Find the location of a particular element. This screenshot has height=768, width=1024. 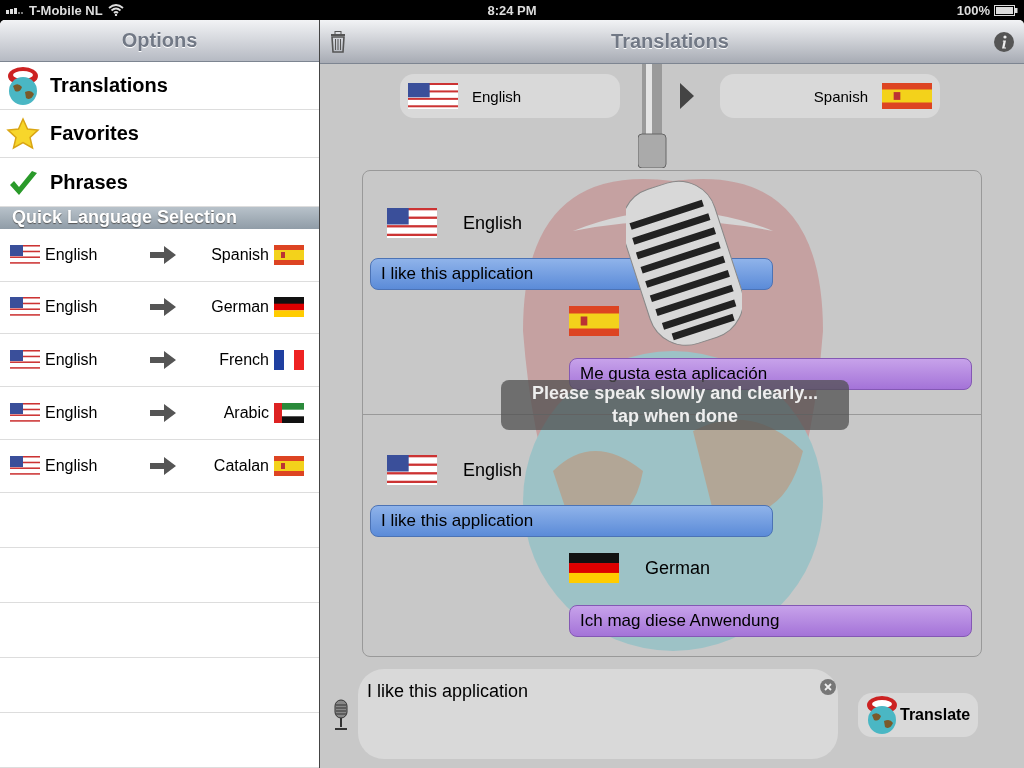

source-language-button: English is located at coordinates (510, 96).